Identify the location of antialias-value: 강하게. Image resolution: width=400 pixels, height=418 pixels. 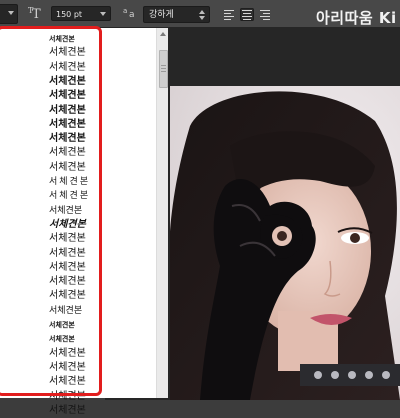
(161, 15).